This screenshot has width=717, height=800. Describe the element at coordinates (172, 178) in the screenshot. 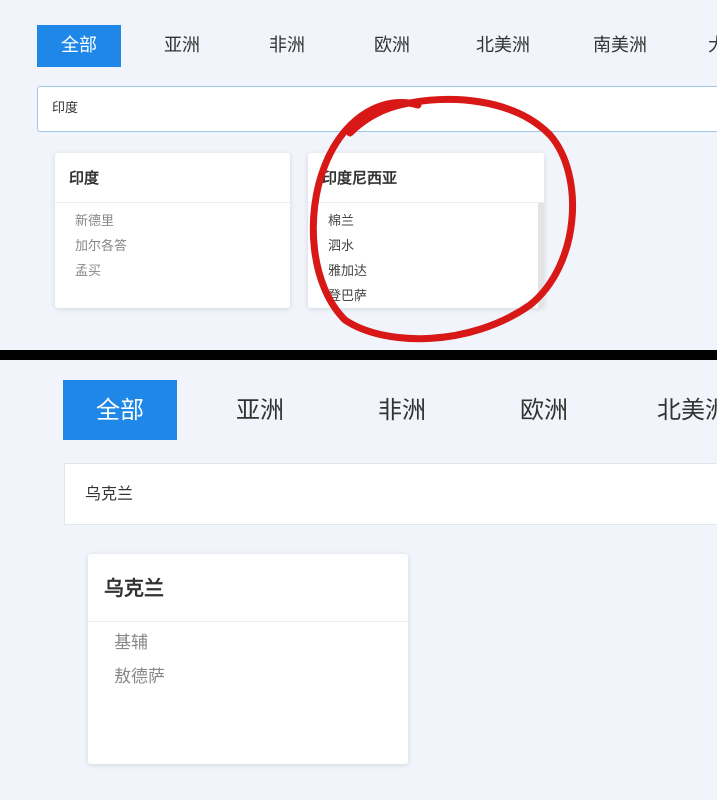

I see `country-title: 印度` at that location.